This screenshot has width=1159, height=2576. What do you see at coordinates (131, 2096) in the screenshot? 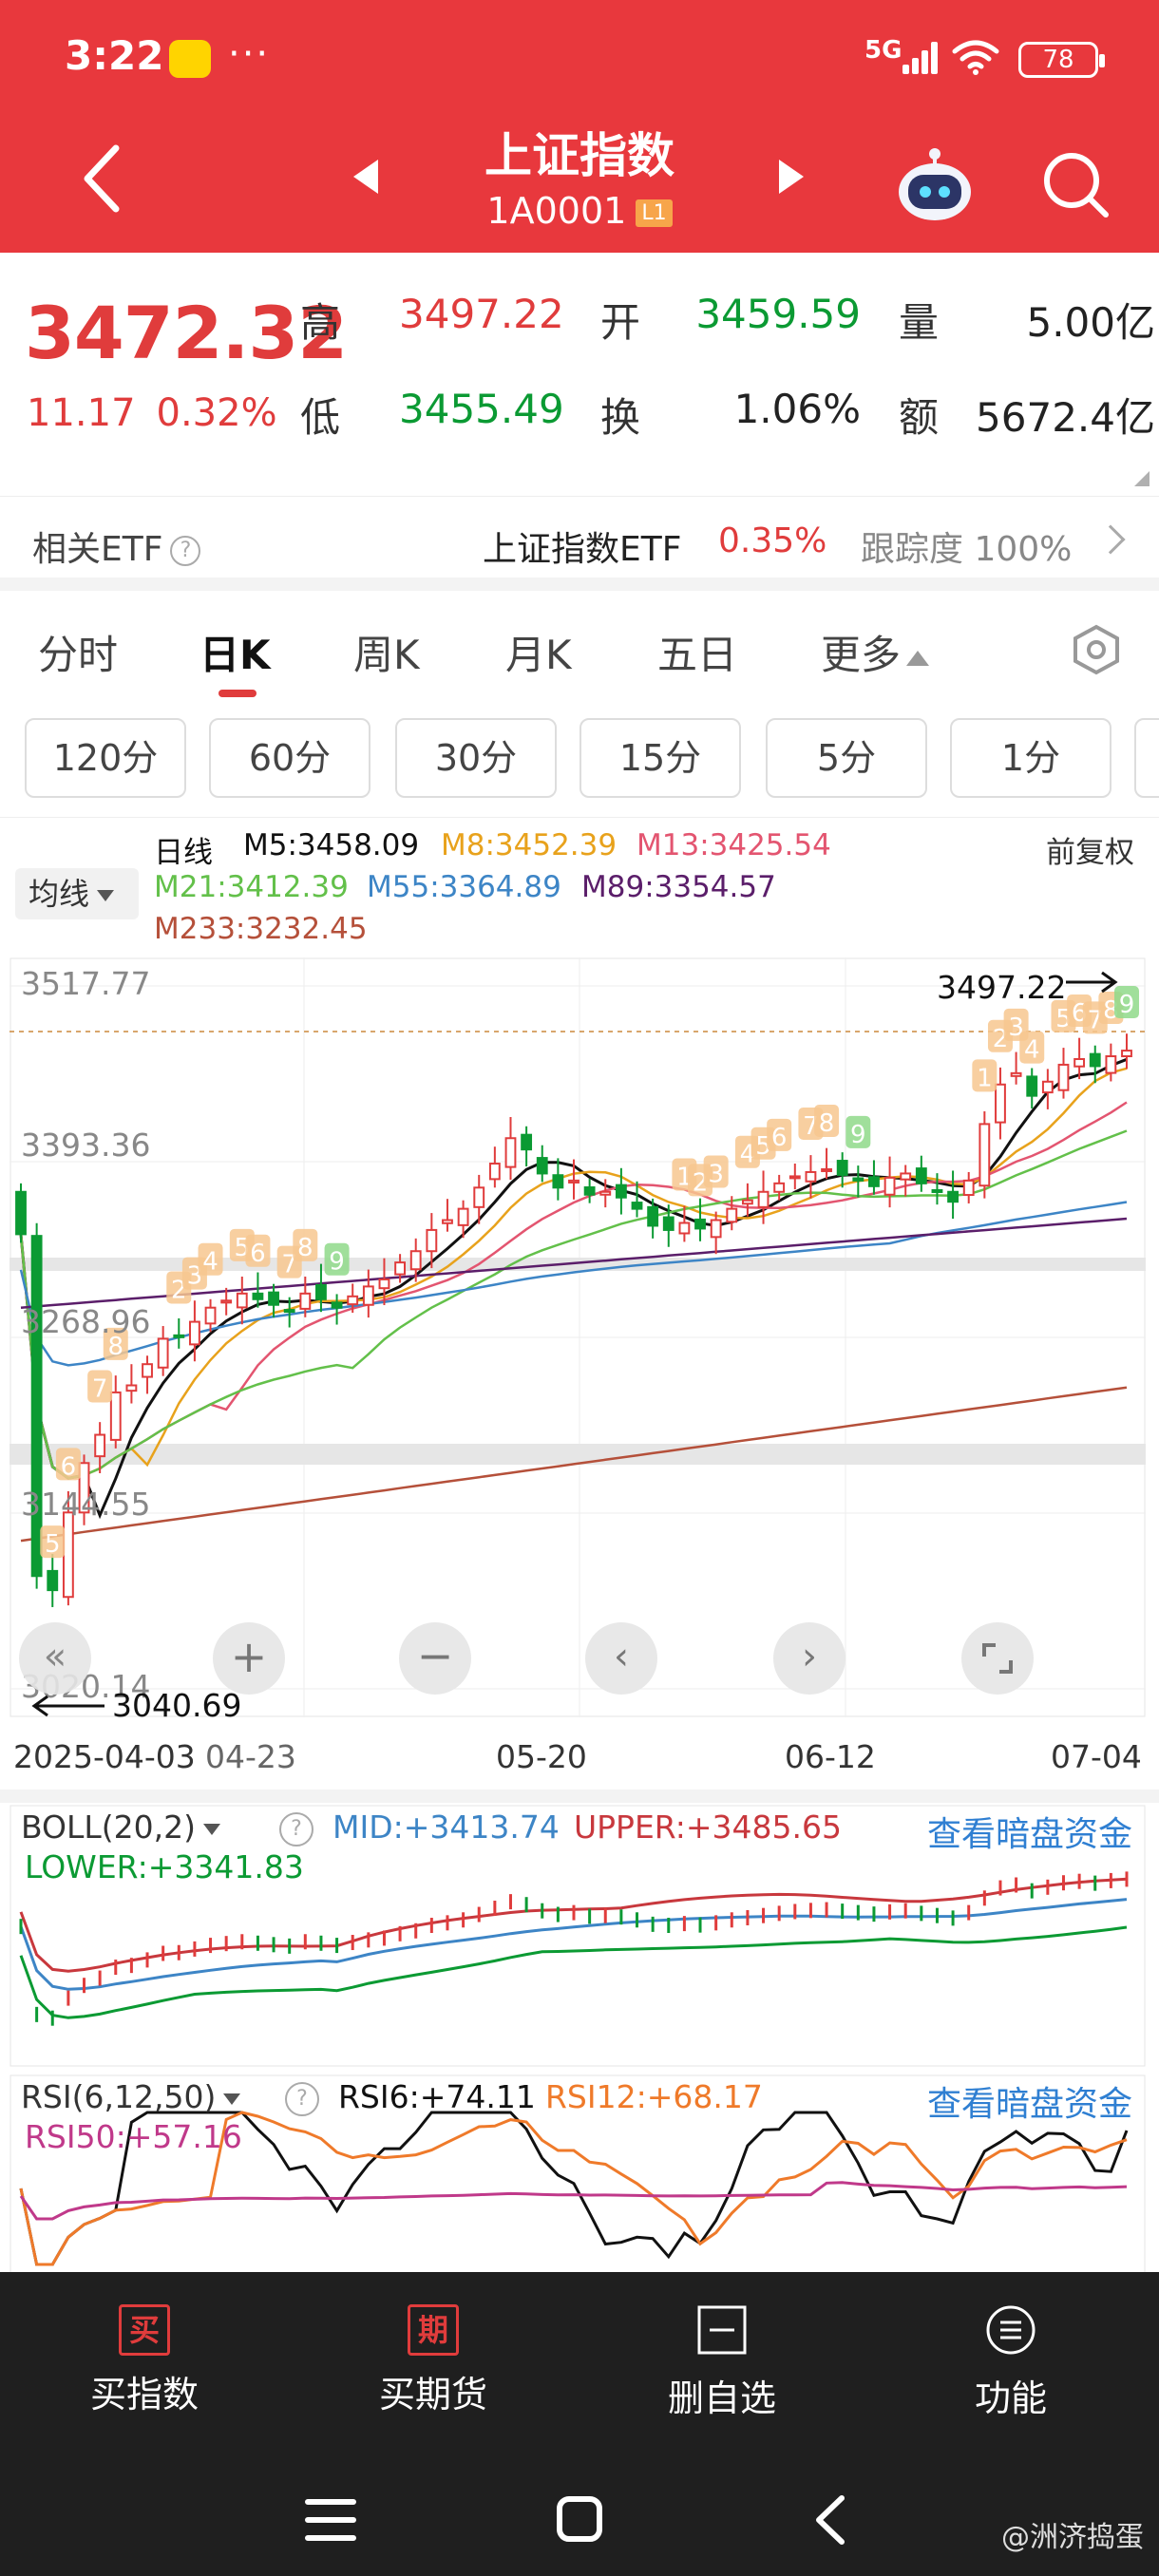
I see `rsi-selector: RSI(6,12,50)` at bounding box center [131, 2096].